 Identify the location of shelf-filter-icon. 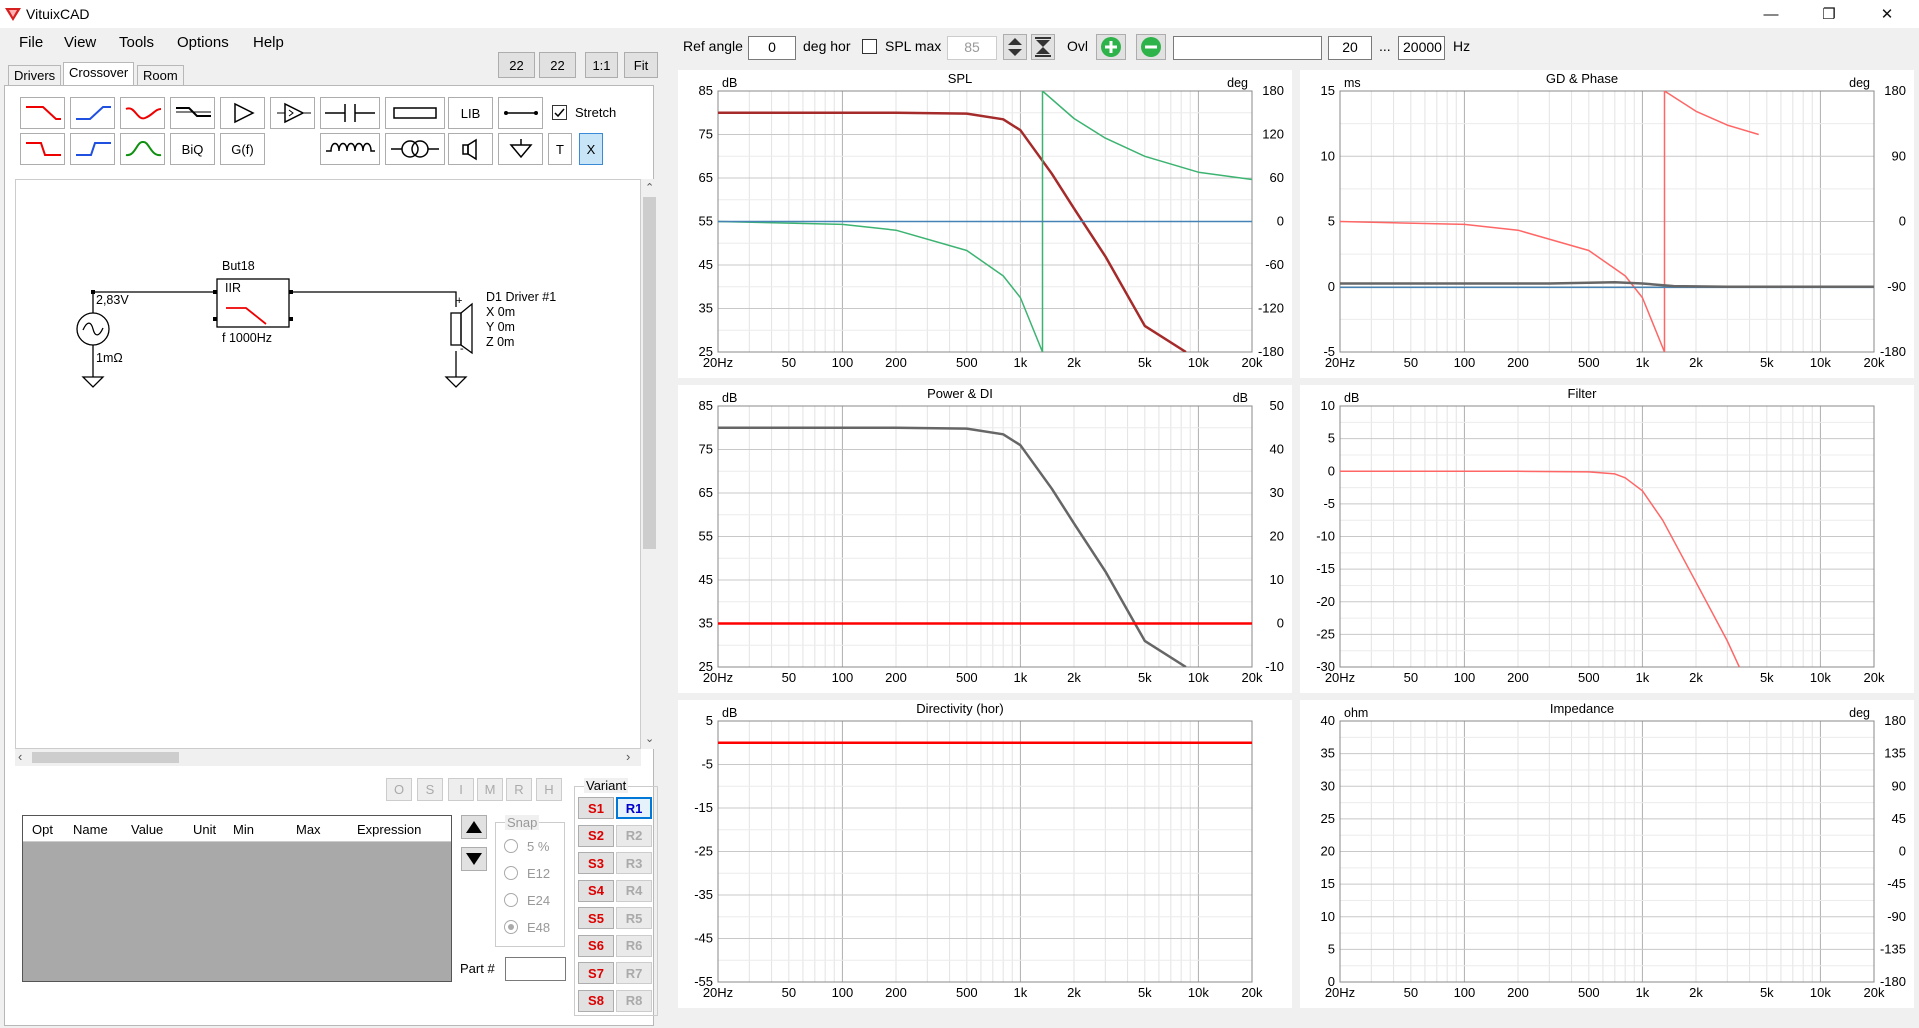
(192, 113).